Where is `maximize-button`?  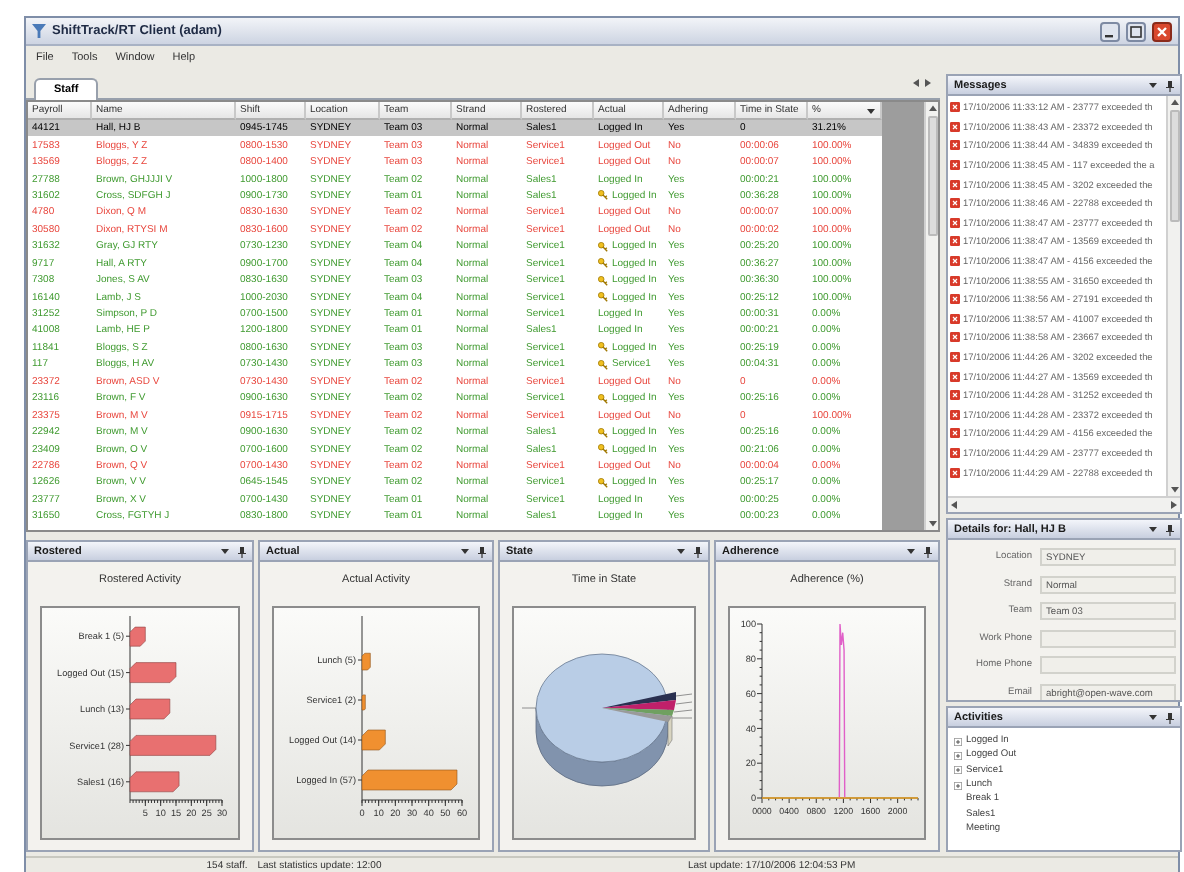
maximize-button is located at coordinates (1136, 31).